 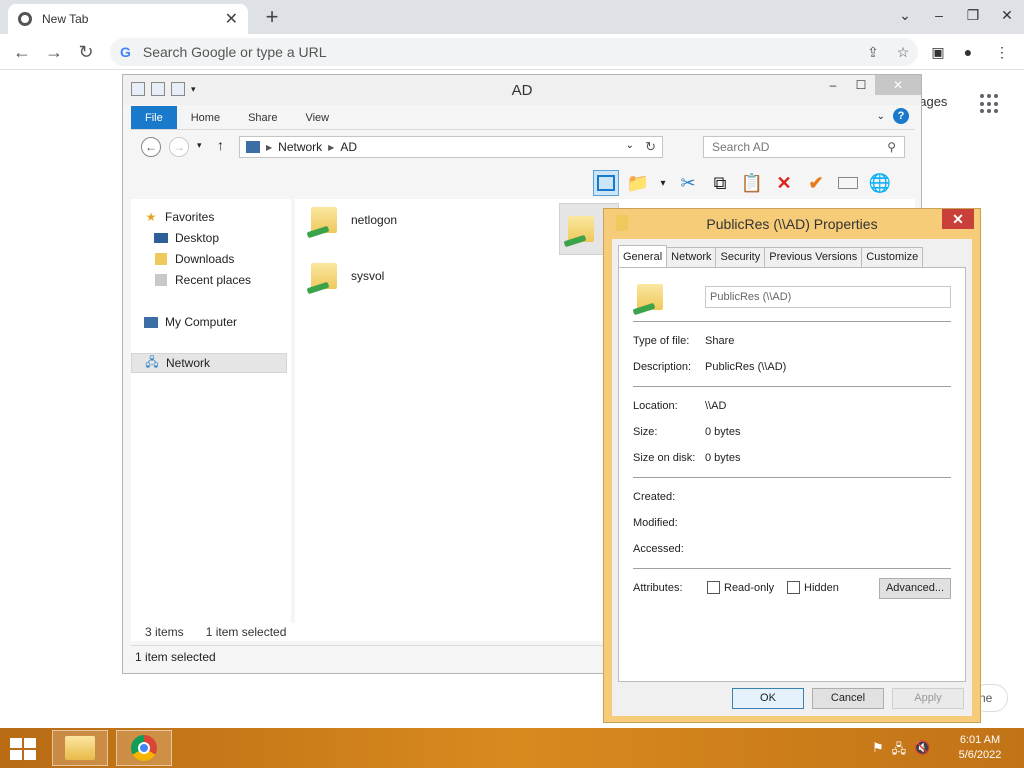 I want to click on help-icon: ?, so click(x=901, y=116).